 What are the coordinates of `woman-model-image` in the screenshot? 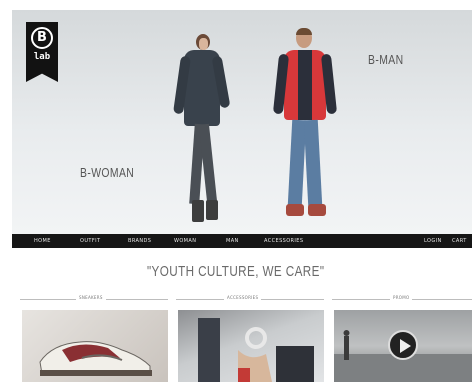 It's located at (202, 132).